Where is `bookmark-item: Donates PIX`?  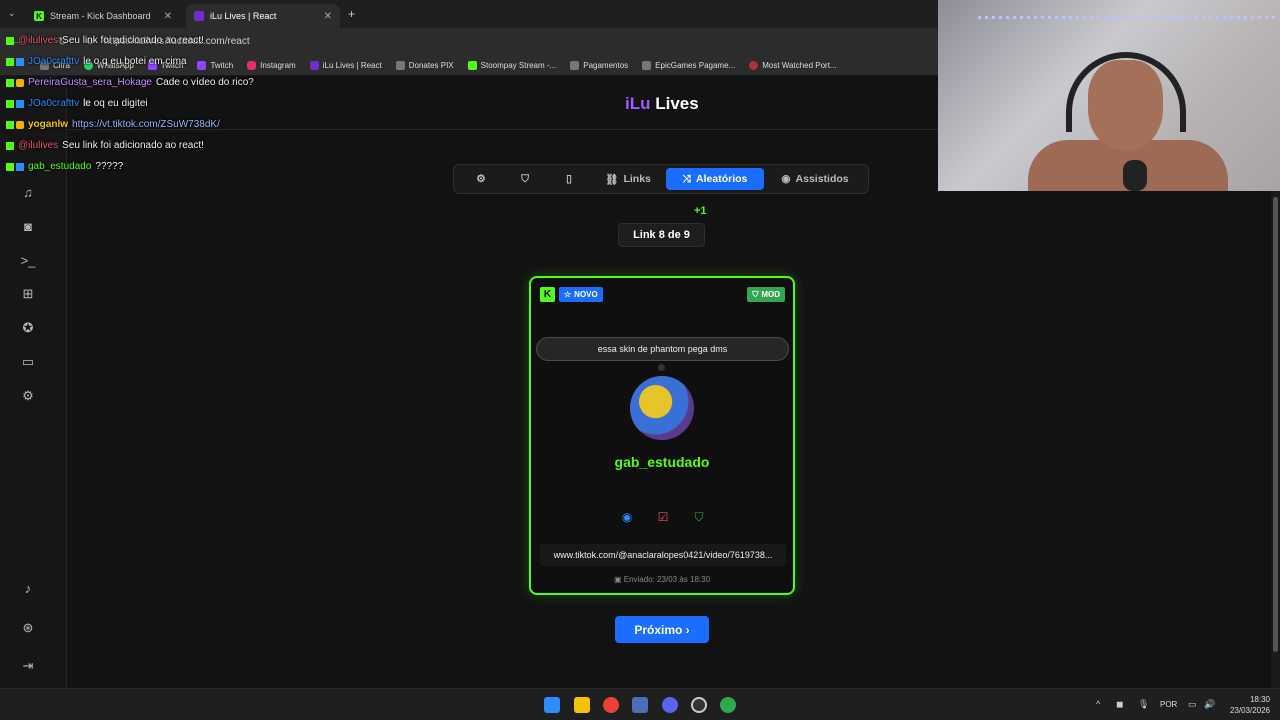 bookmark-item: Donates PIX is located at coordinates (424, 65).